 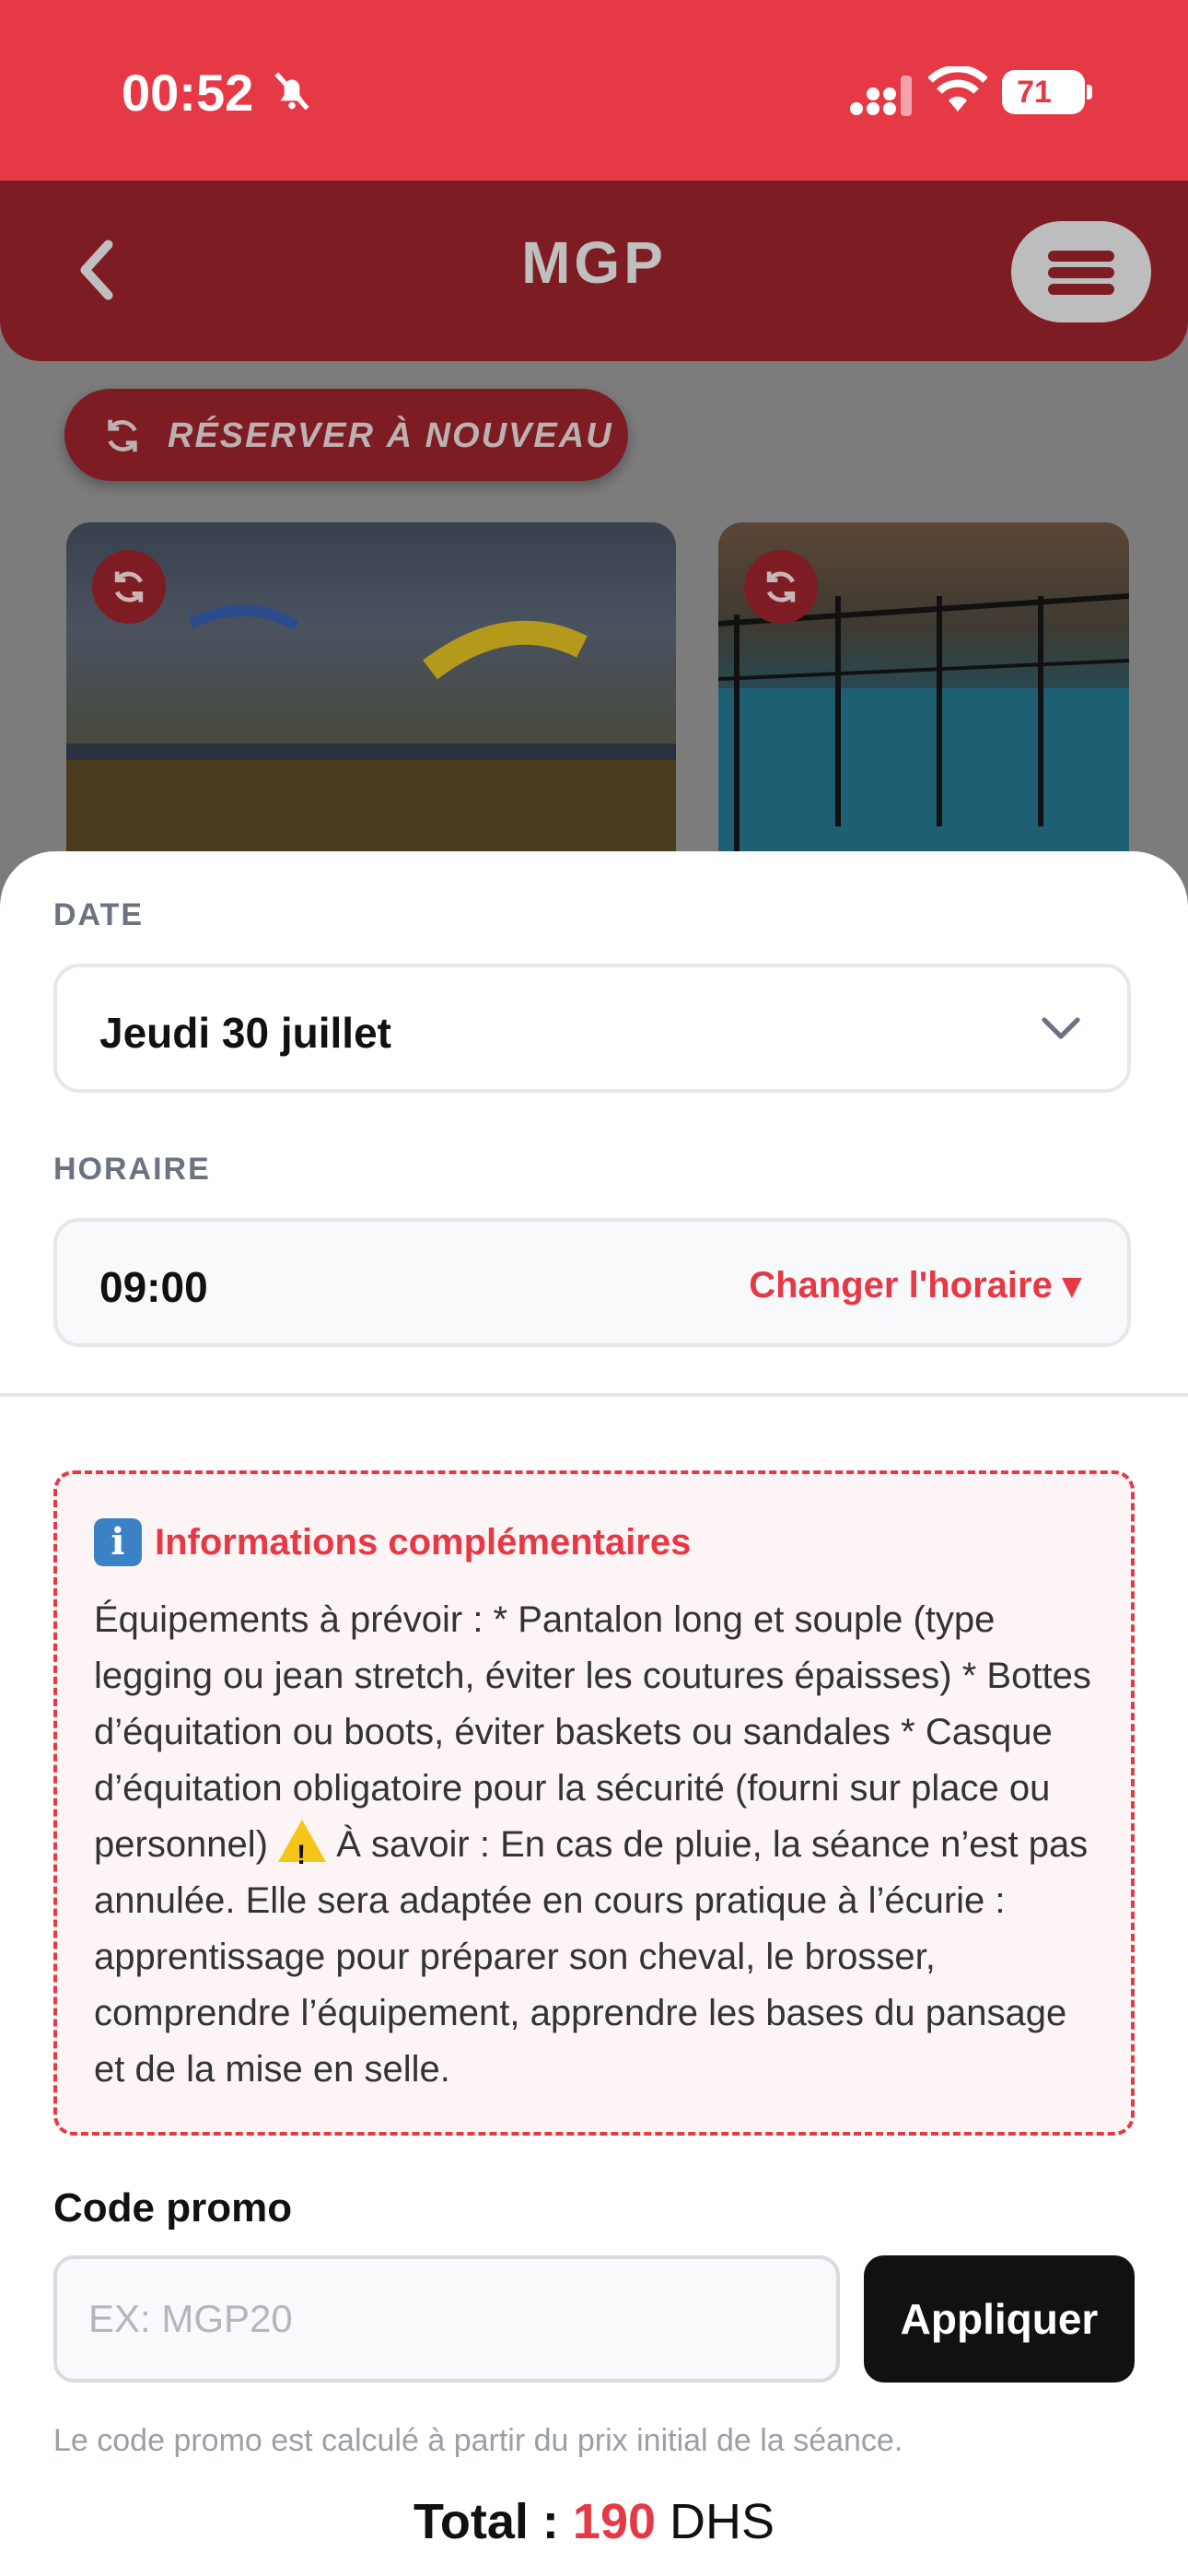 I want to click on rebook-label: RÉSERVER À NOUVEAU, so click(x=390, y=435).